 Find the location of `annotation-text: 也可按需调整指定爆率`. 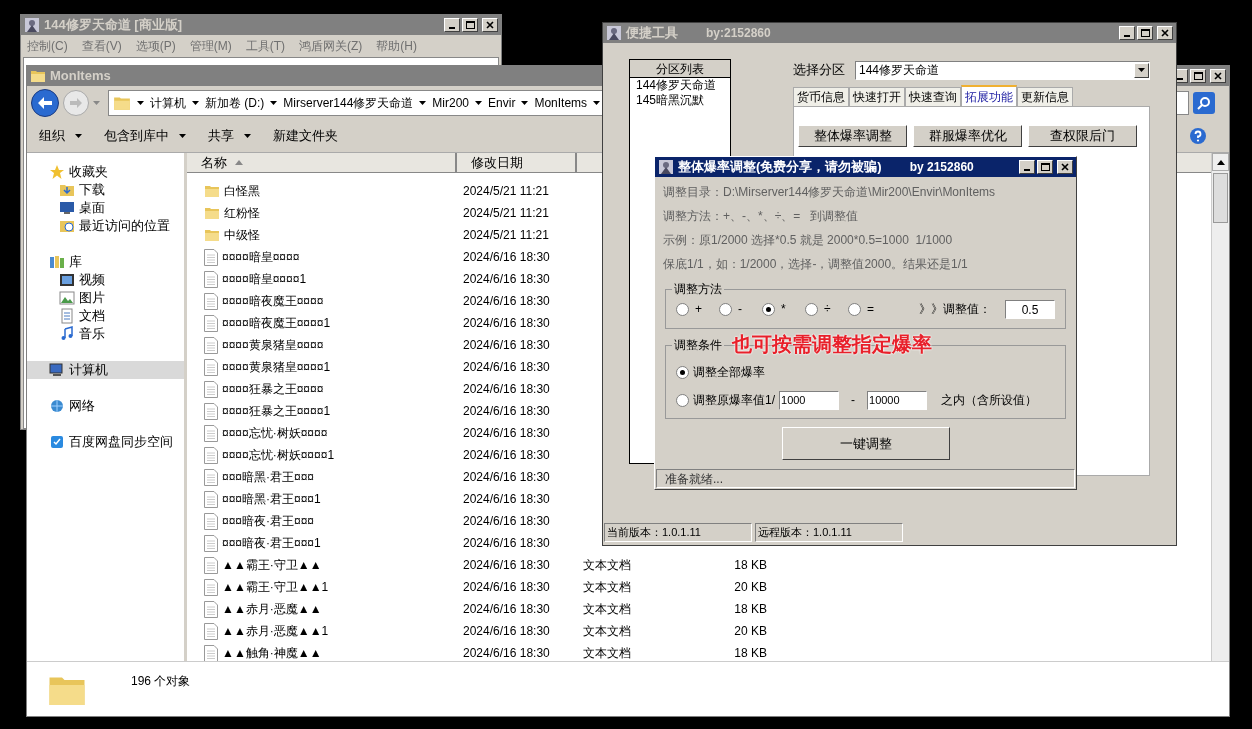

annotation-text: 也可按需调整指定爆率 is located at coordinates (831, 344).